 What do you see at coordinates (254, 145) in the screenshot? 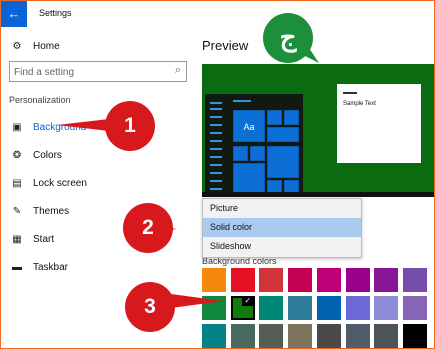
I see `preview-start-menu: Aa` at bounding box center [254, 145].